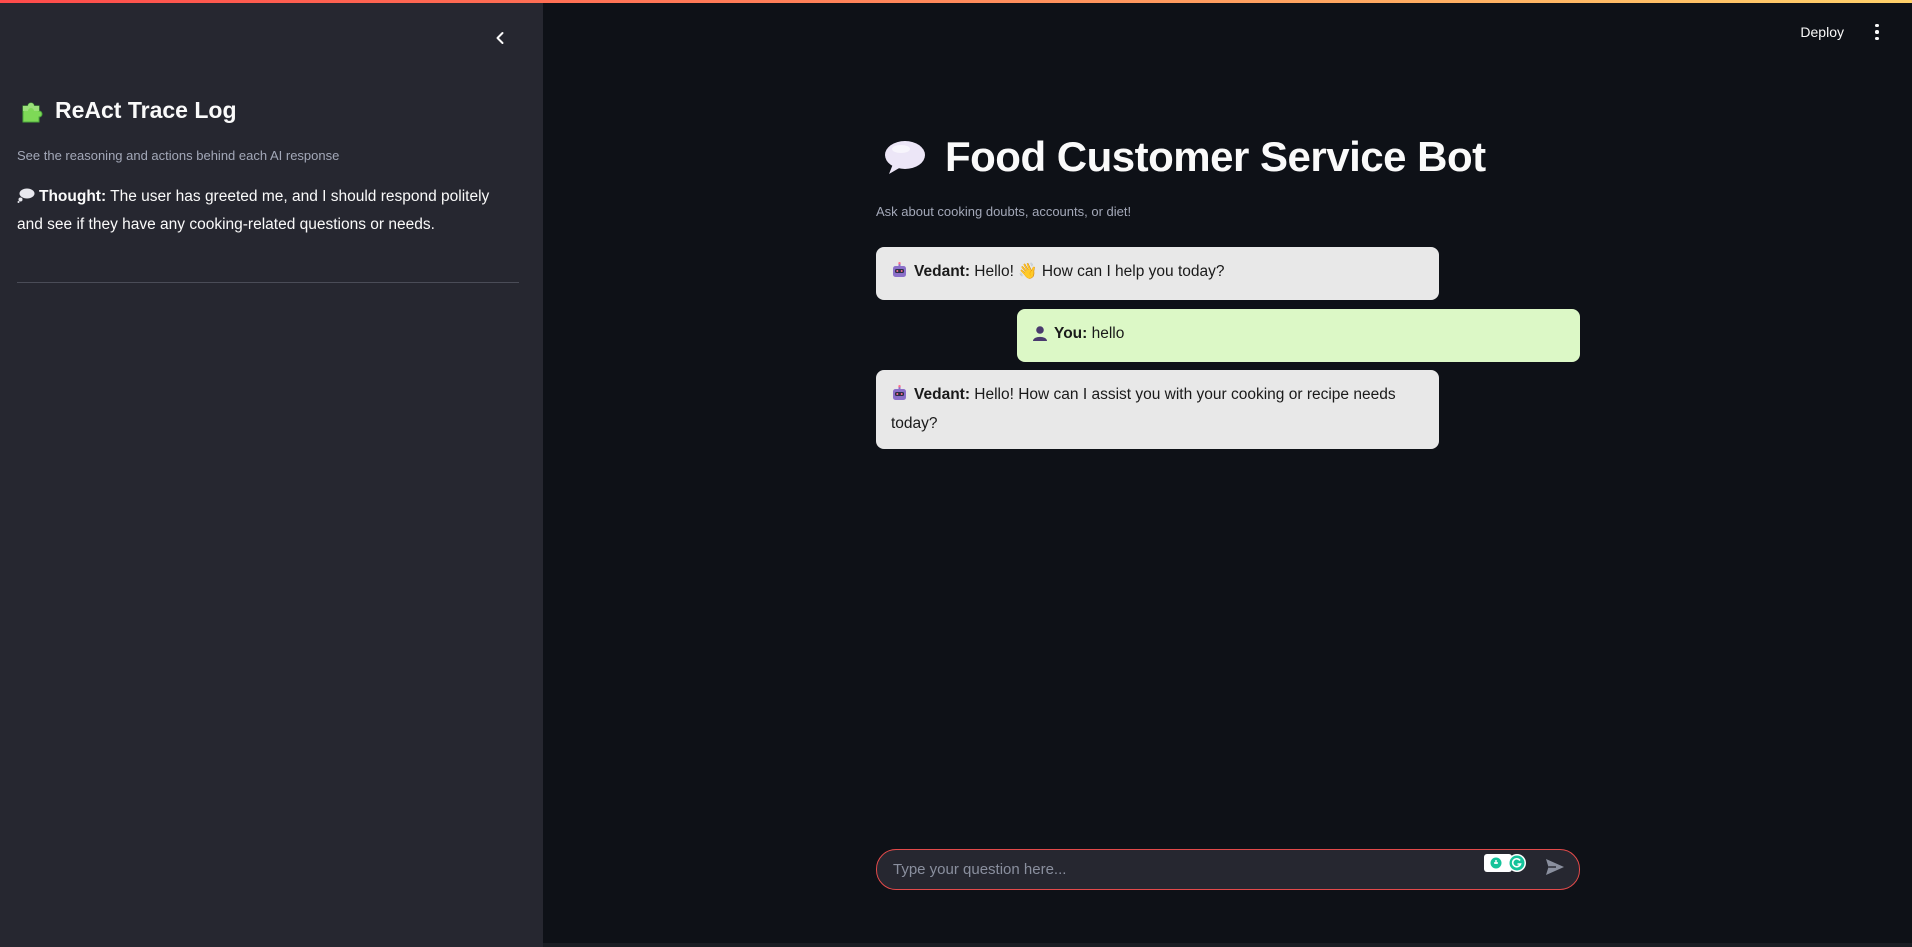 This screenshot has width=1912, height=947. I want to click on sidebar-title: ReAct Trace Log, so click(128, 110).